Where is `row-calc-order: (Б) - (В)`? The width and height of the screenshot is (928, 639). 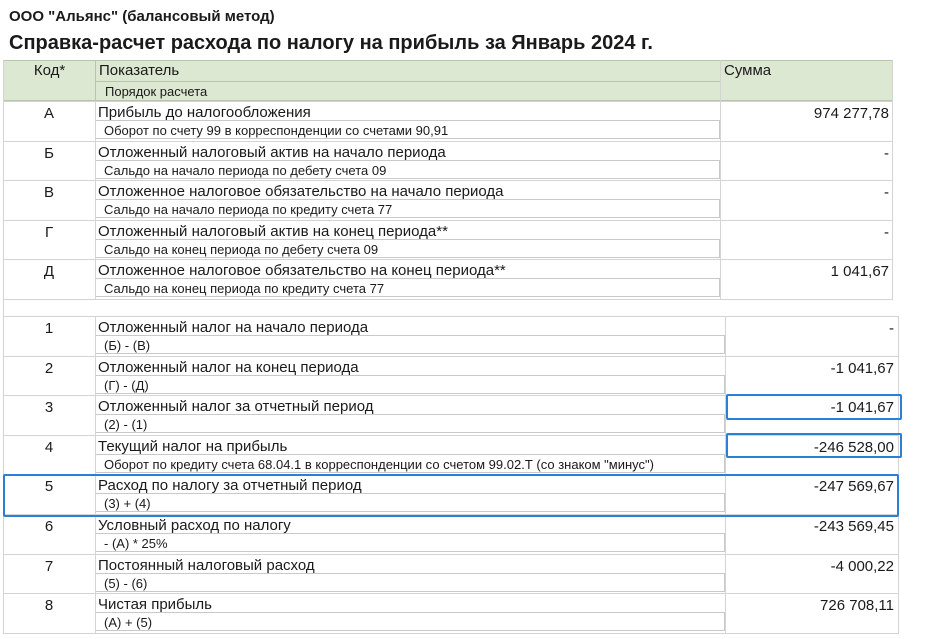
row-calc-order: (Б) - (В) is located at coordinates (410, 344).